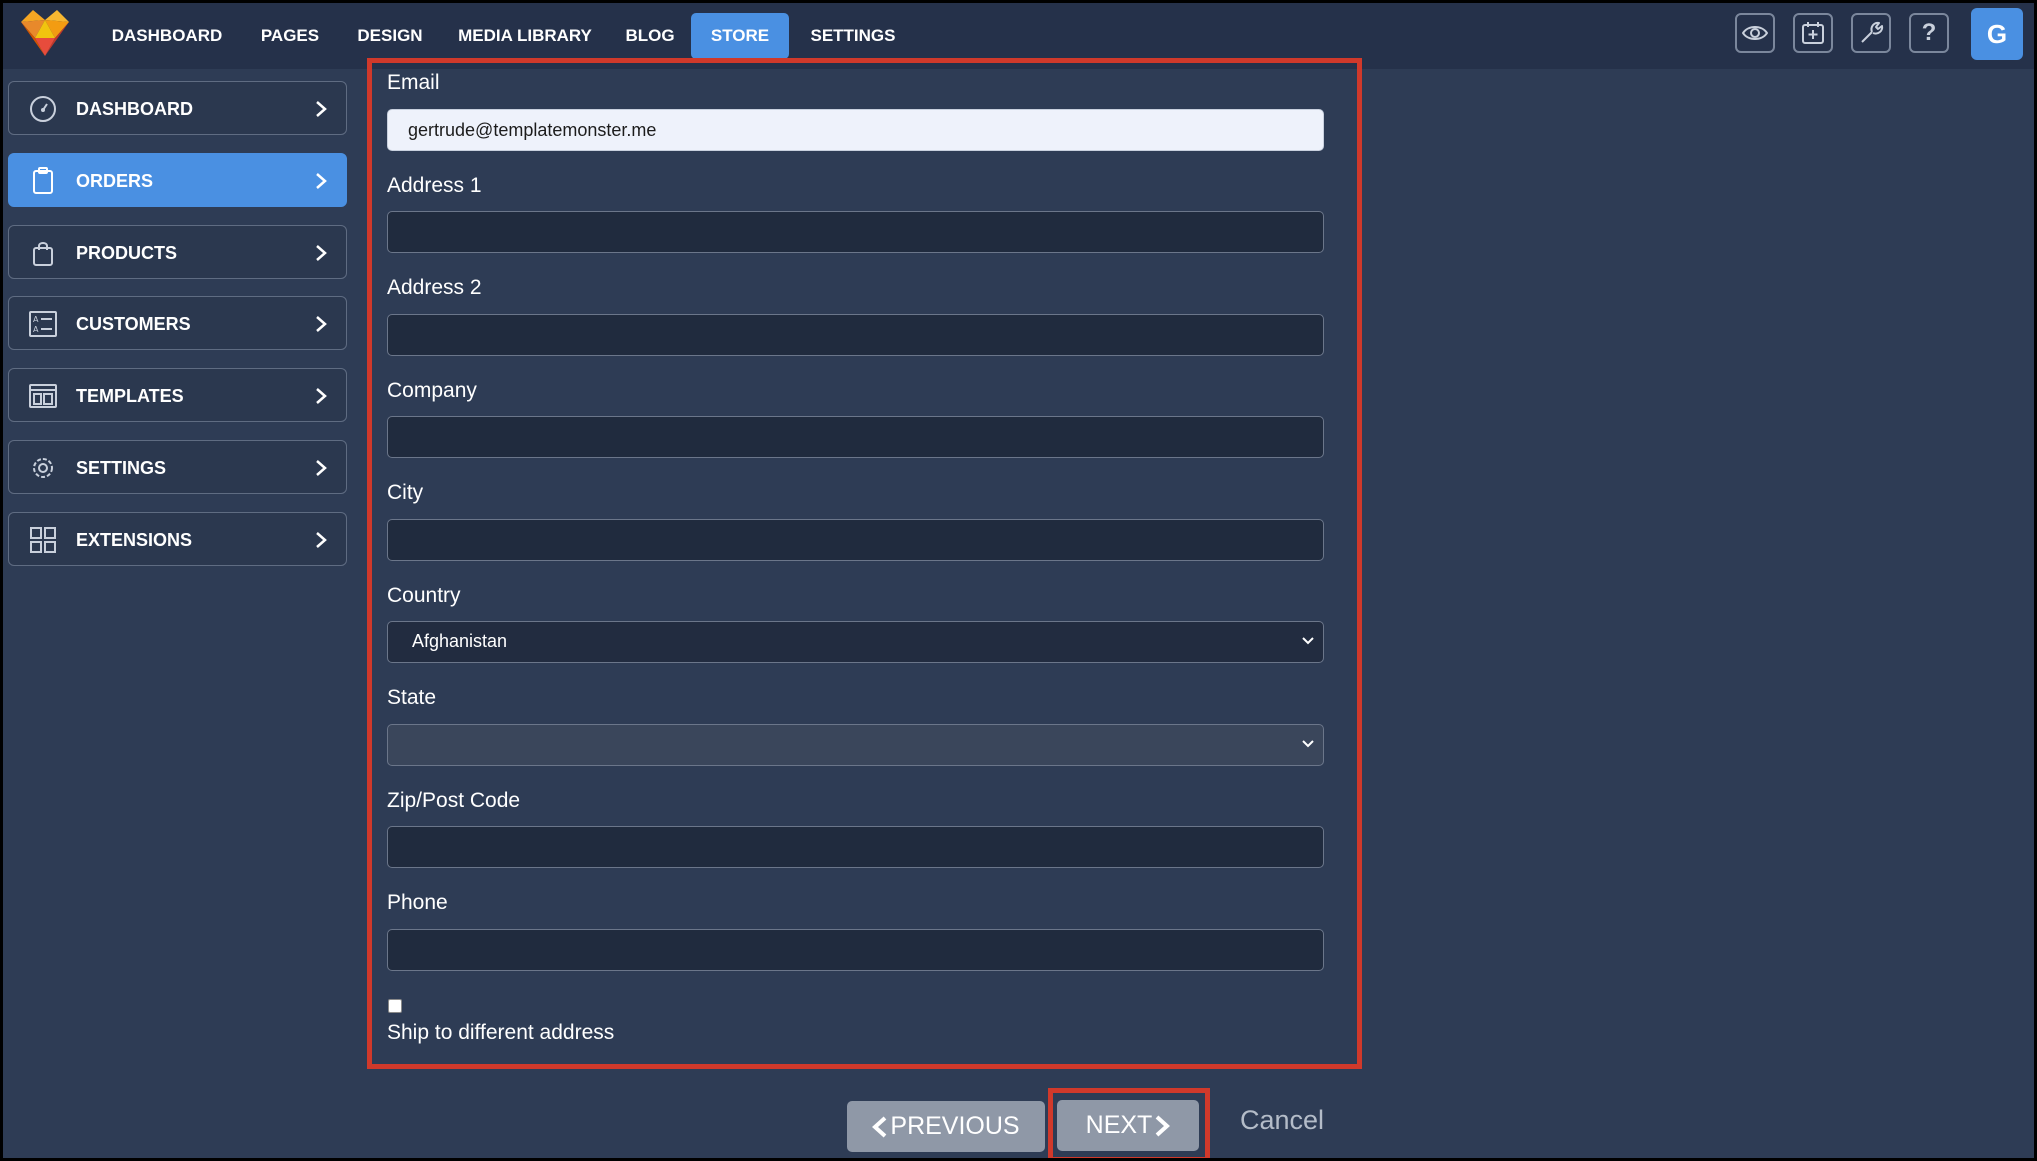  I want to click on template-layout-icon, so click(43, 396).